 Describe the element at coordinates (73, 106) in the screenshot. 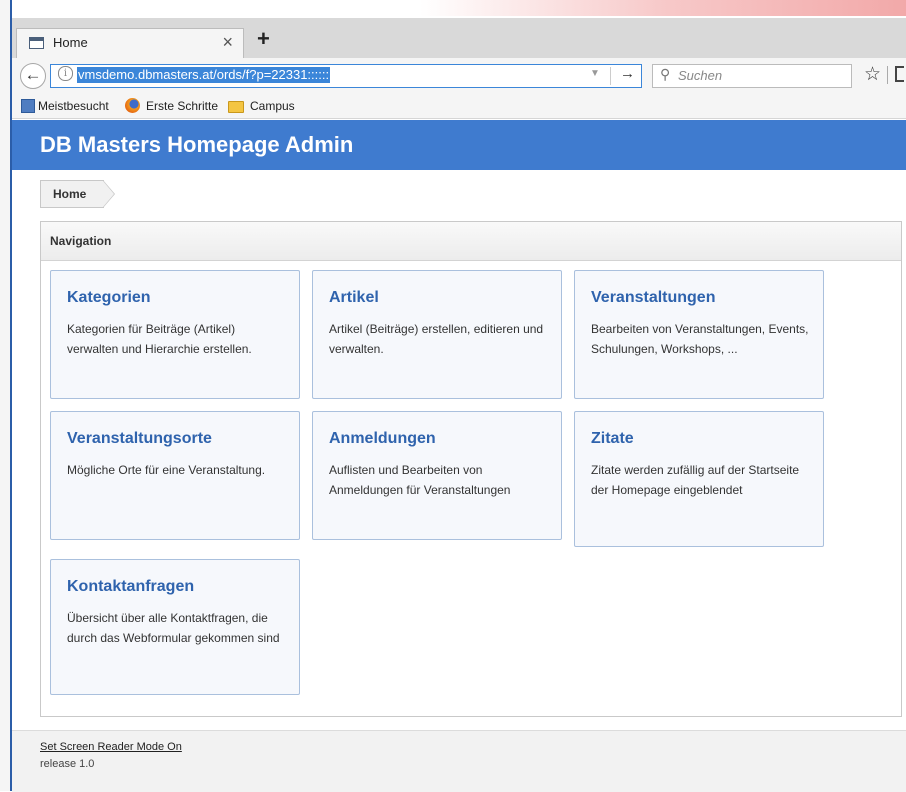

I see `bookmark-meistbesucht: Meistbesucht` at that location.